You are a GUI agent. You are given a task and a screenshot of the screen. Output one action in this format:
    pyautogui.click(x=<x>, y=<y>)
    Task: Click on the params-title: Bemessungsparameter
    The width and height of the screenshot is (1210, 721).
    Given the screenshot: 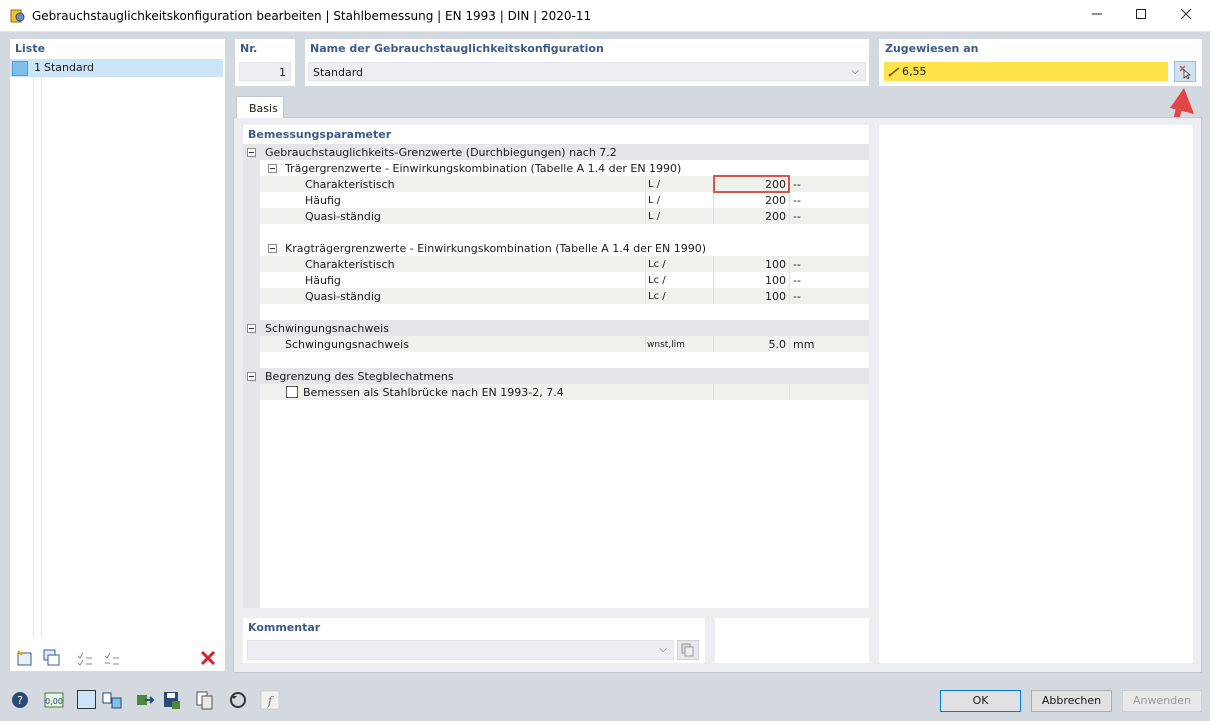 What is the action you would take?
    pyautogui.click(x=320, y=134)
    